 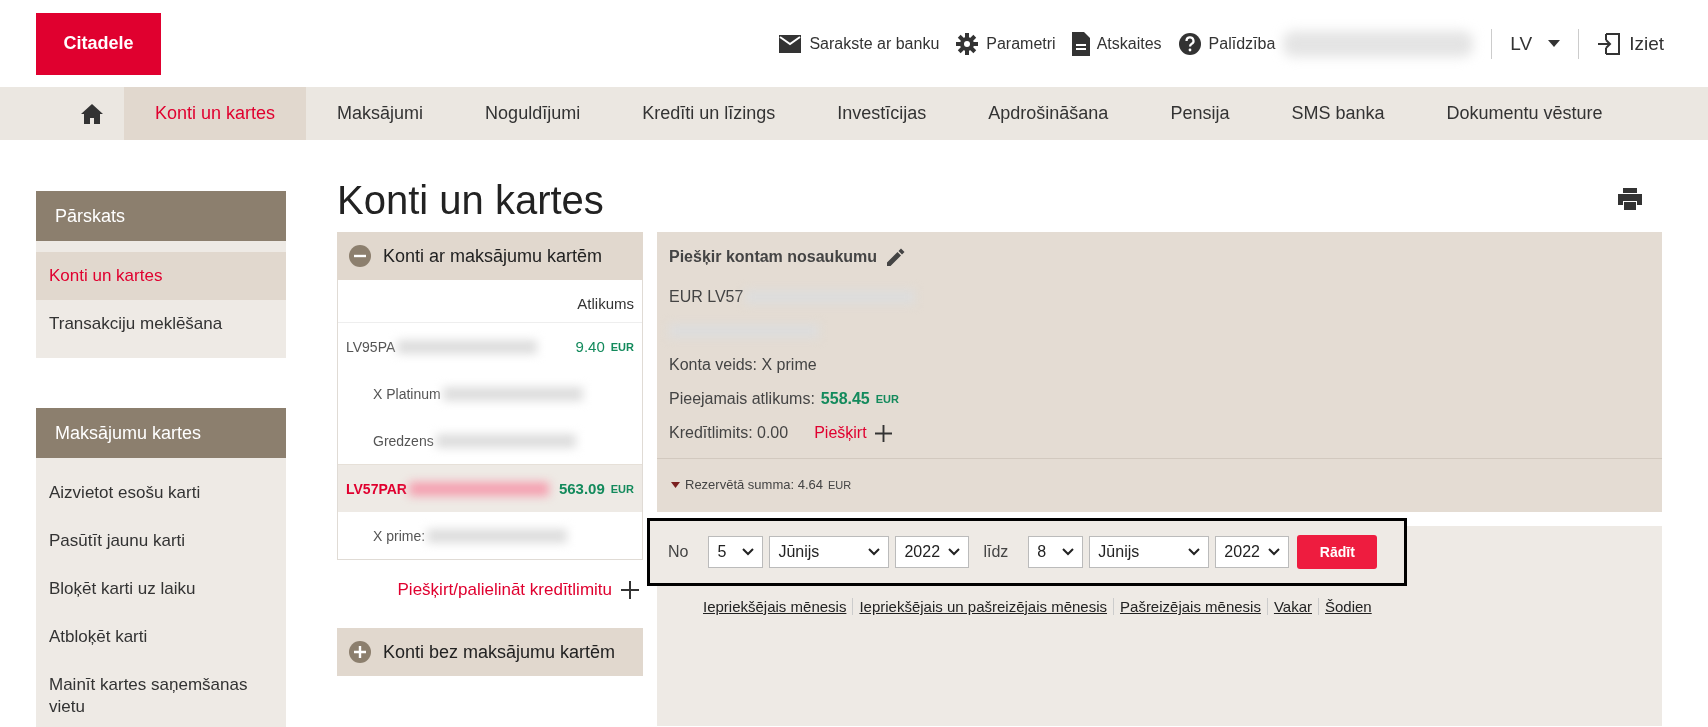 What do you see at coordinates (736, 552) in the screenshot?
I see `day-select: 5` at bounding box center [736, 552].